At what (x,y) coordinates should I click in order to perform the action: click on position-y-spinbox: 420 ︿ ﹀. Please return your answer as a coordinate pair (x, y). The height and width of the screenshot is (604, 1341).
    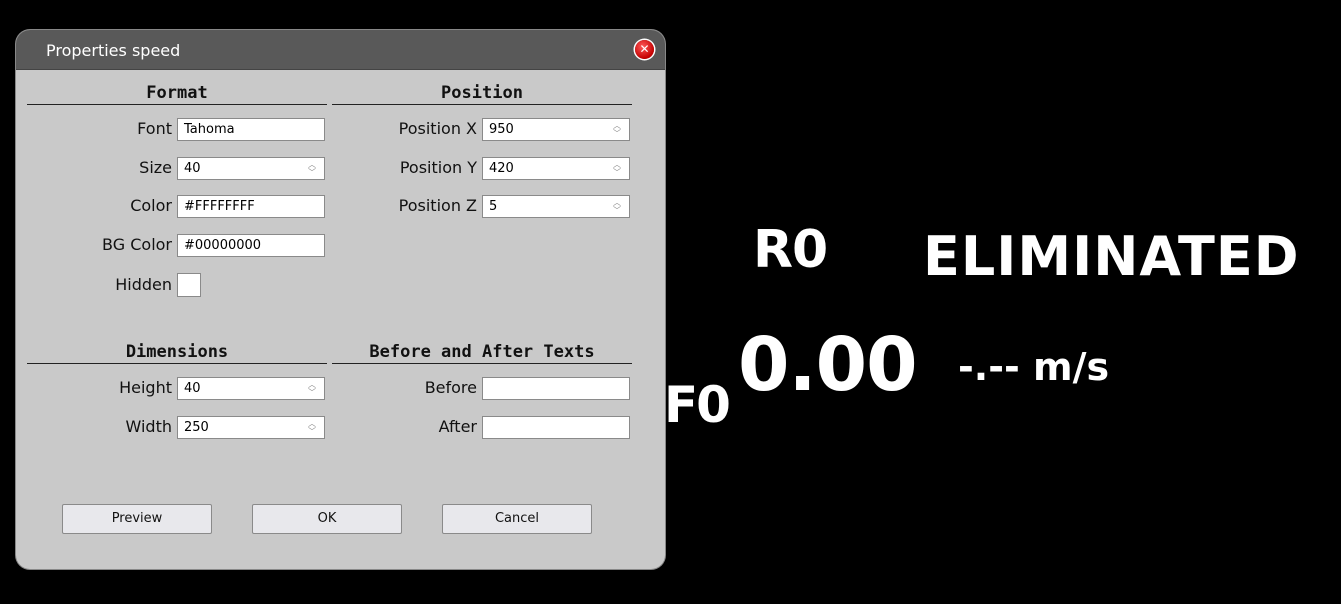
    Looking at the image, I should click on (556, 168).